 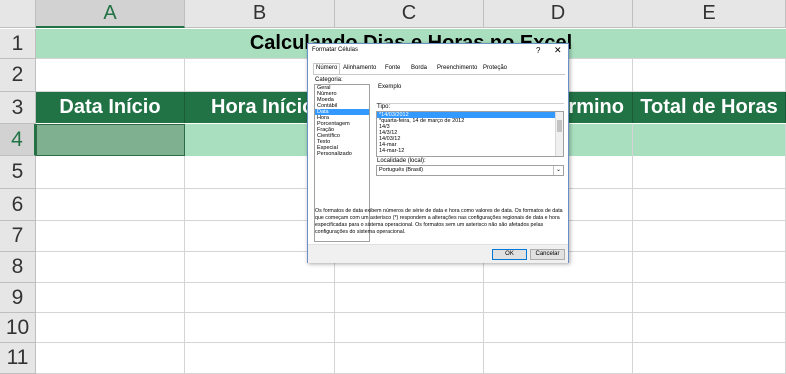 I want to click on example-preview, so click(x=470, y=97).